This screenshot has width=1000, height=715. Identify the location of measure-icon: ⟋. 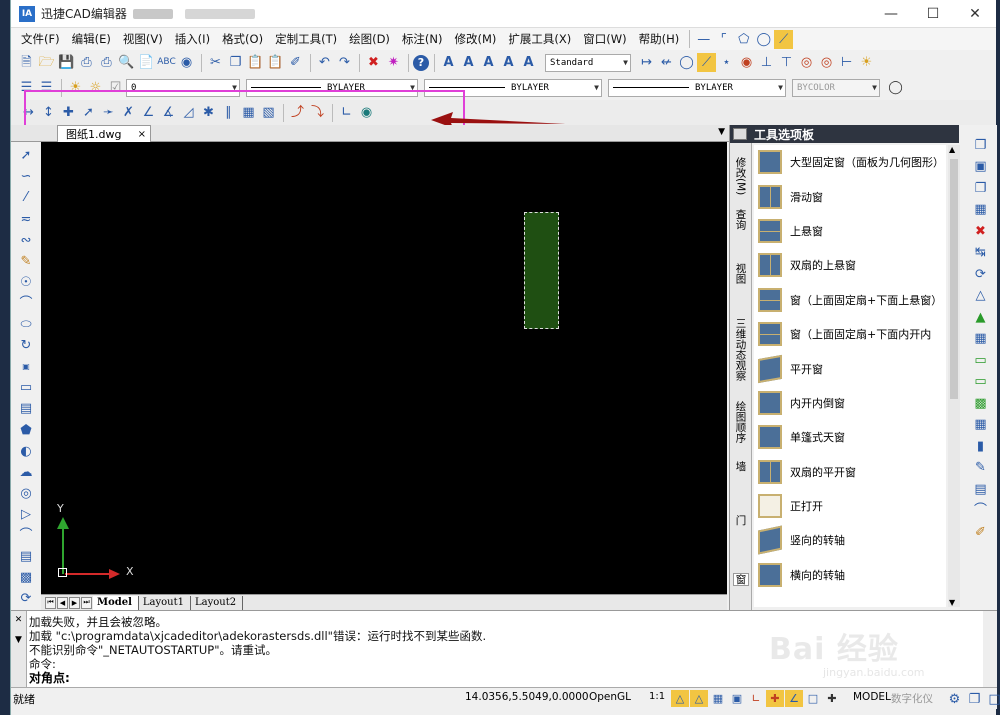
(784, 39).